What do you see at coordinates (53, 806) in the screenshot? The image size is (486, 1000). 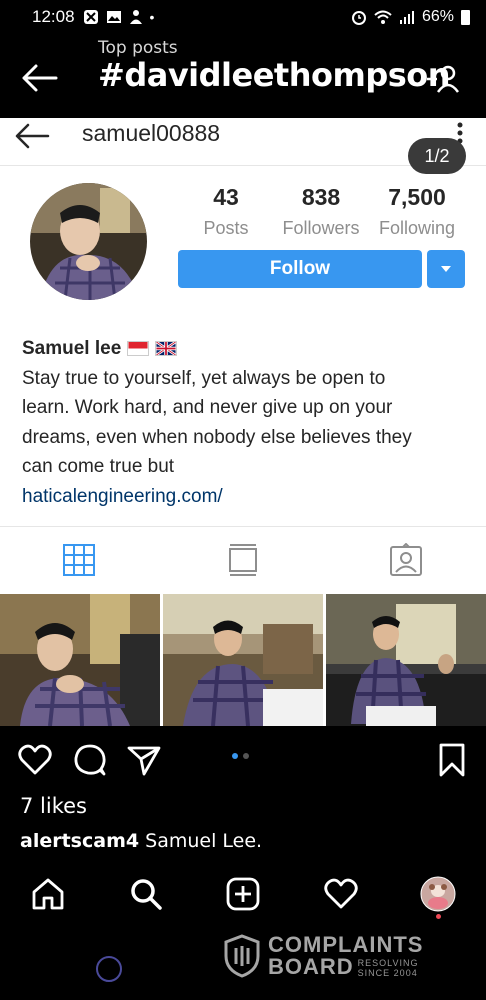 I see `likes-count: 7 likes` at bounding box center [53, 806].